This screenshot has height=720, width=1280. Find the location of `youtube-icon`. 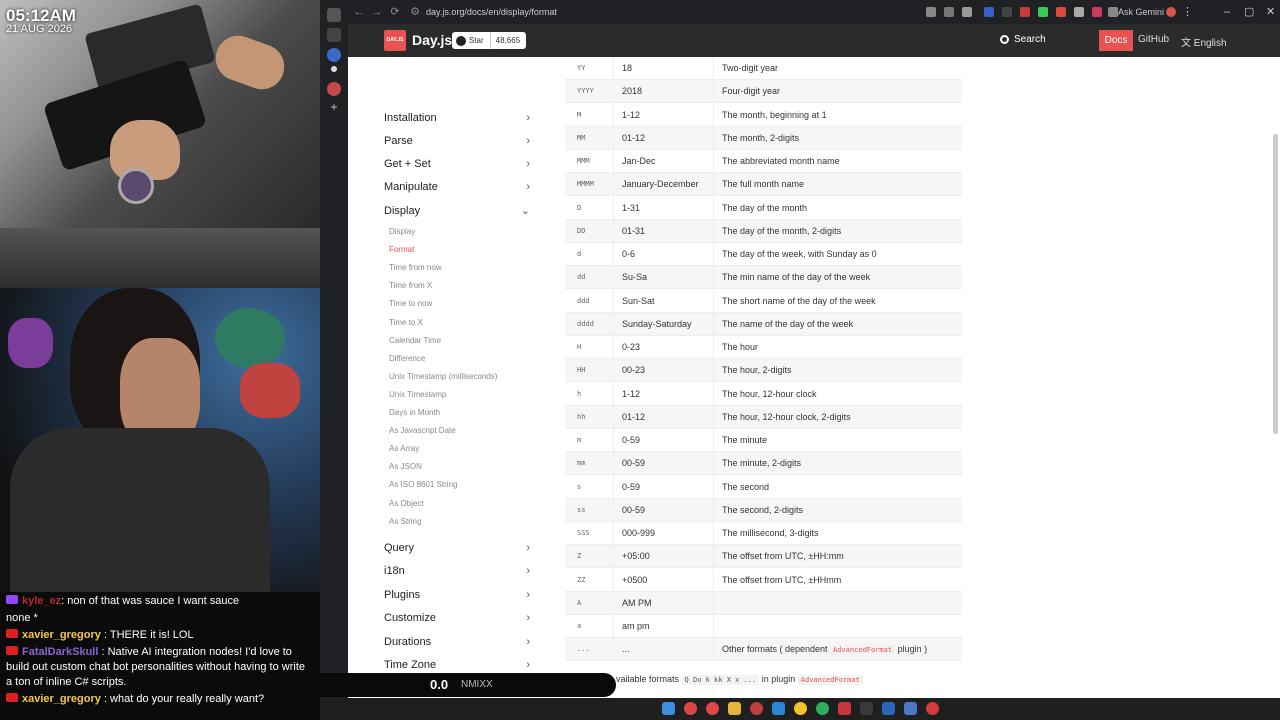

youtube-icon is located at coordinates (12, 633).